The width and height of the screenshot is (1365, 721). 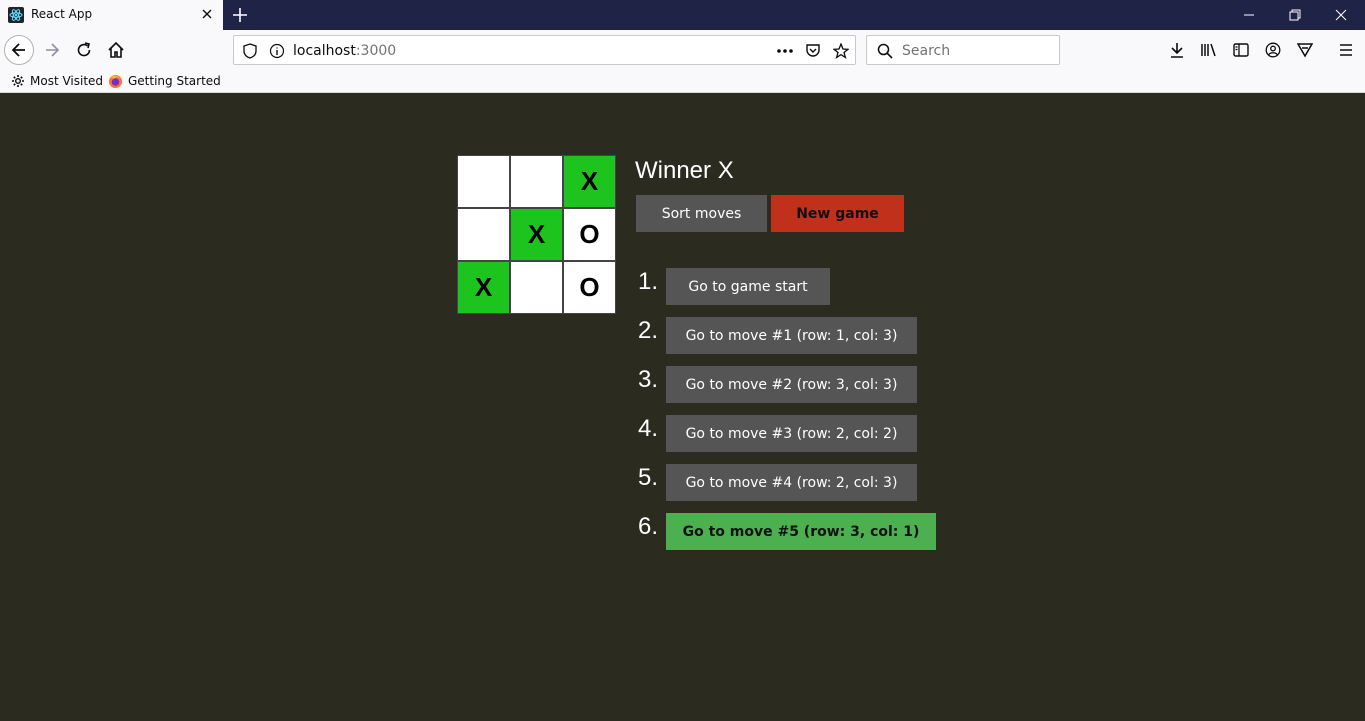 I want to click on tab-strip: React App, so click(x=682, y=15).